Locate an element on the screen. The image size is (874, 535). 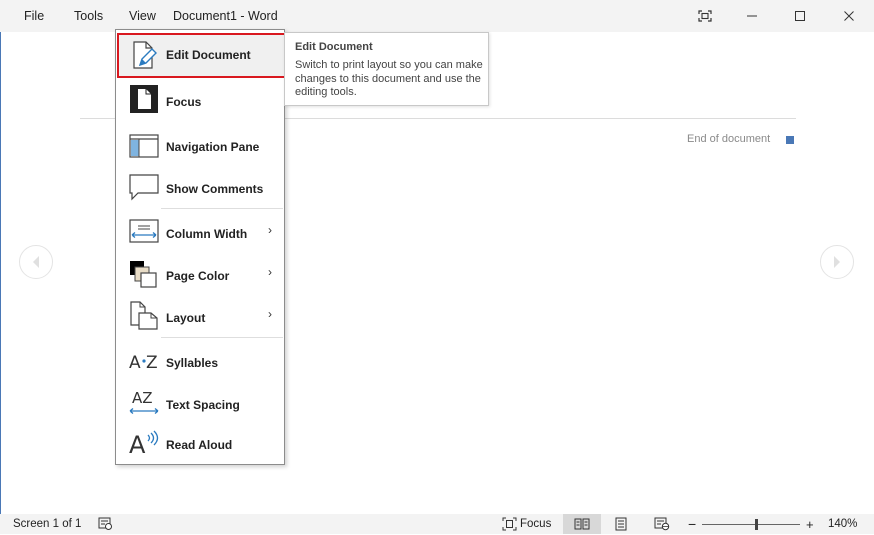
document-title: Document1 - Word is located at coordinates (225, 16).